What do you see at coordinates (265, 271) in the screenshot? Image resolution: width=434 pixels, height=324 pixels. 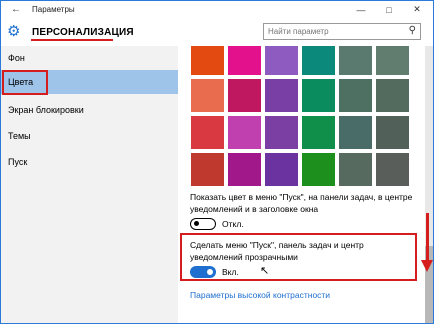 I see `mouse-cursor-icon: ↖` at bounding box center [265, 271].